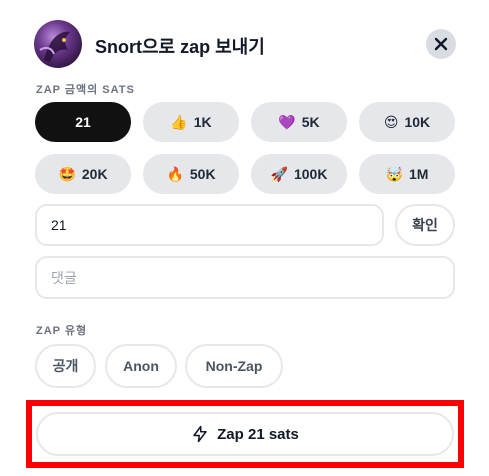  Describe the element at coordinates (310, 174) in the screenshot. I see `amount-option-label: 100K` at that location.